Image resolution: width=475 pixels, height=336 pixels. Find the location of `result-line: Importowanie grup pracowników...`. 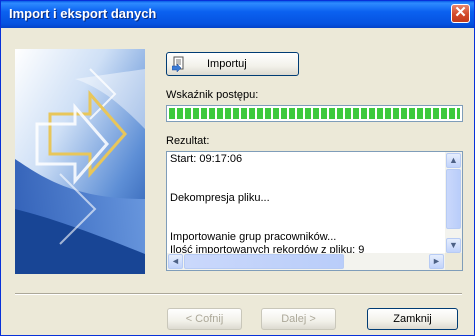

result-line: Importowanie grup pracowników... is located at coordinates (253, 237).